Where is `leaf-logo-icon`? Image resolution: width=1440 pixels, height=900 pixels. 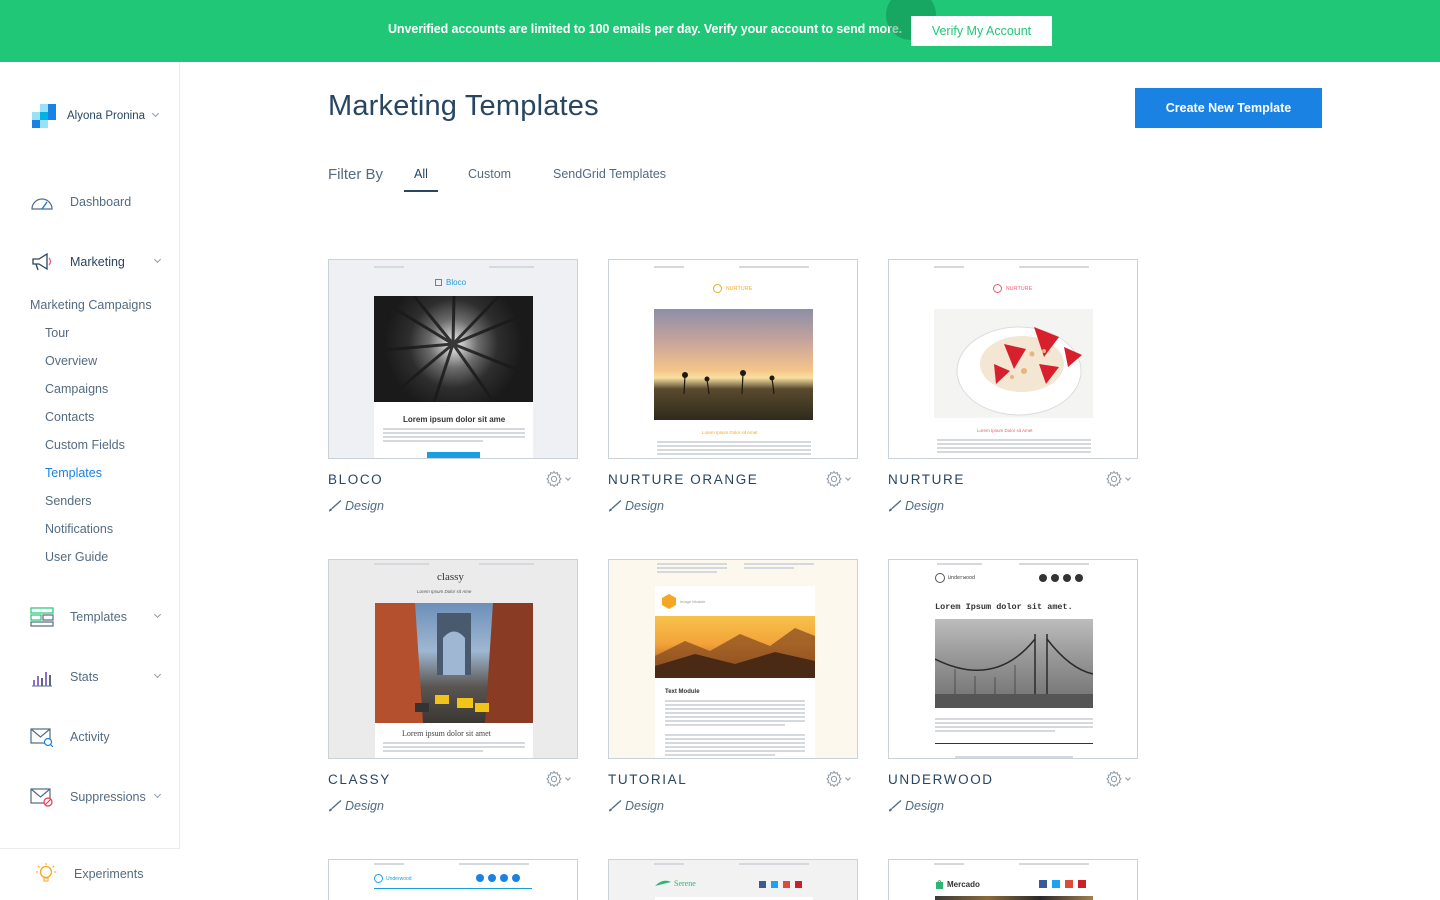 leaf-logo-icon is located at coordinates (663, 883).